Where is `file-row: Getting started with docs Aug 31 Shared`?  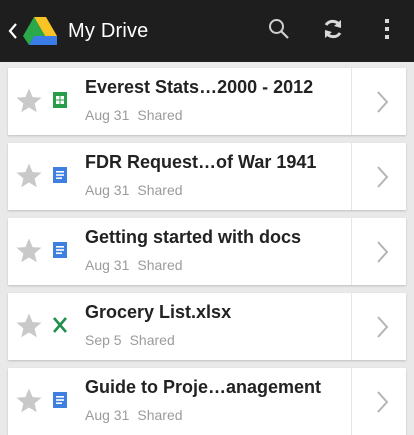 file-row: Getting started with docs Aug 31 Shared is located at coordinates (207, 251).